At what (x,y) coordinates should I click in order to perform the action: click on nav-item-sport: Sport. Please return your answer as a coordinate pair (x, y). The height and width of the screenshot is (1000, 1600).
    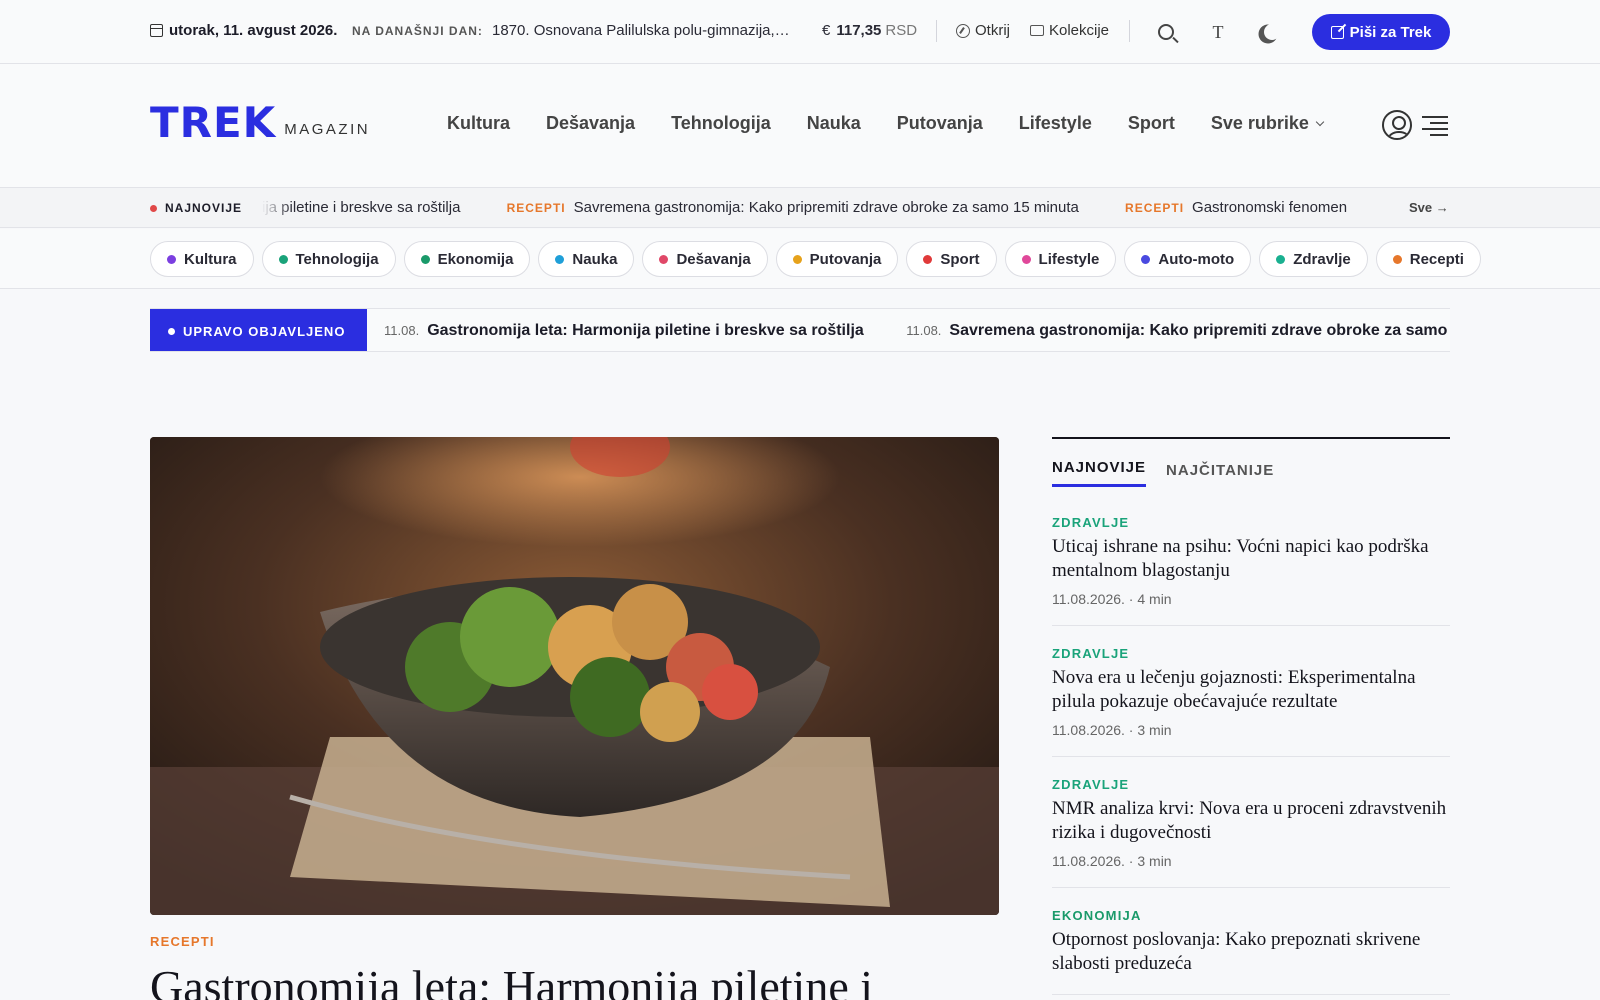
    Looking at the image, I should click on (1151, 123).